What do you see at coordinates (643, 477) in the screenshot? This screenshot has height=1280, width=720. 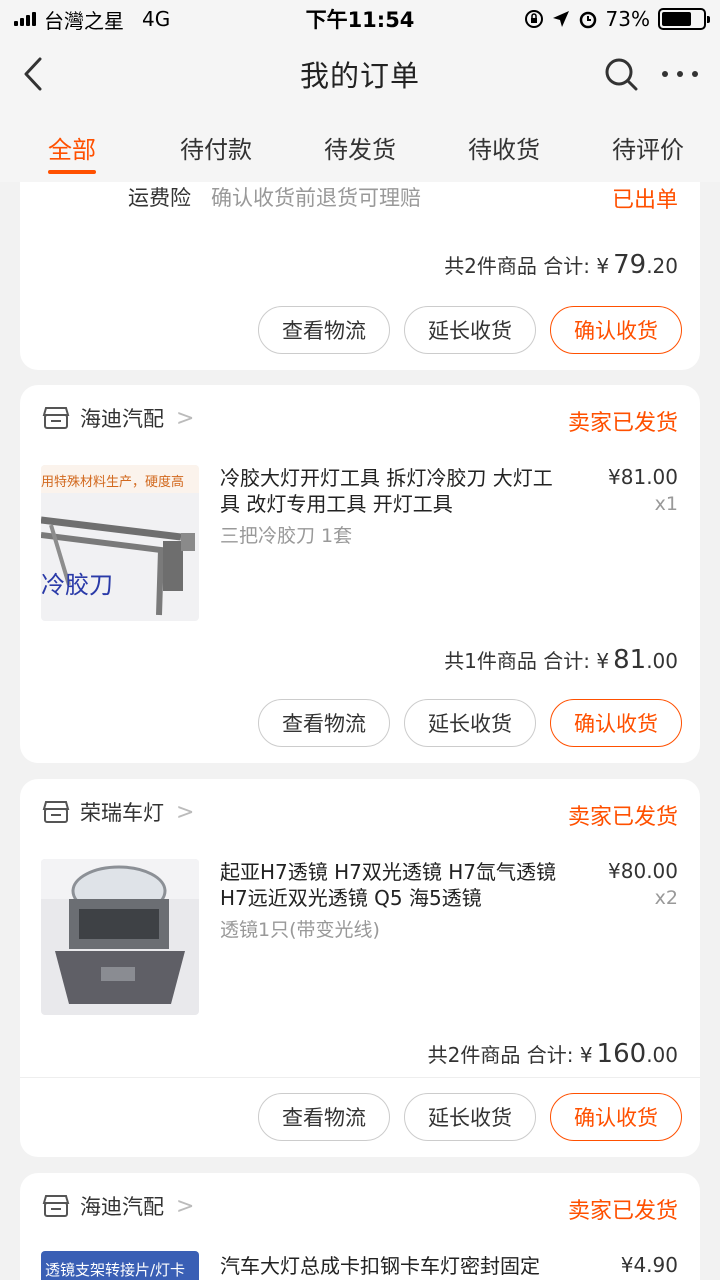 I see `product-price: ¥81.00` at bounding box center [643, 477].